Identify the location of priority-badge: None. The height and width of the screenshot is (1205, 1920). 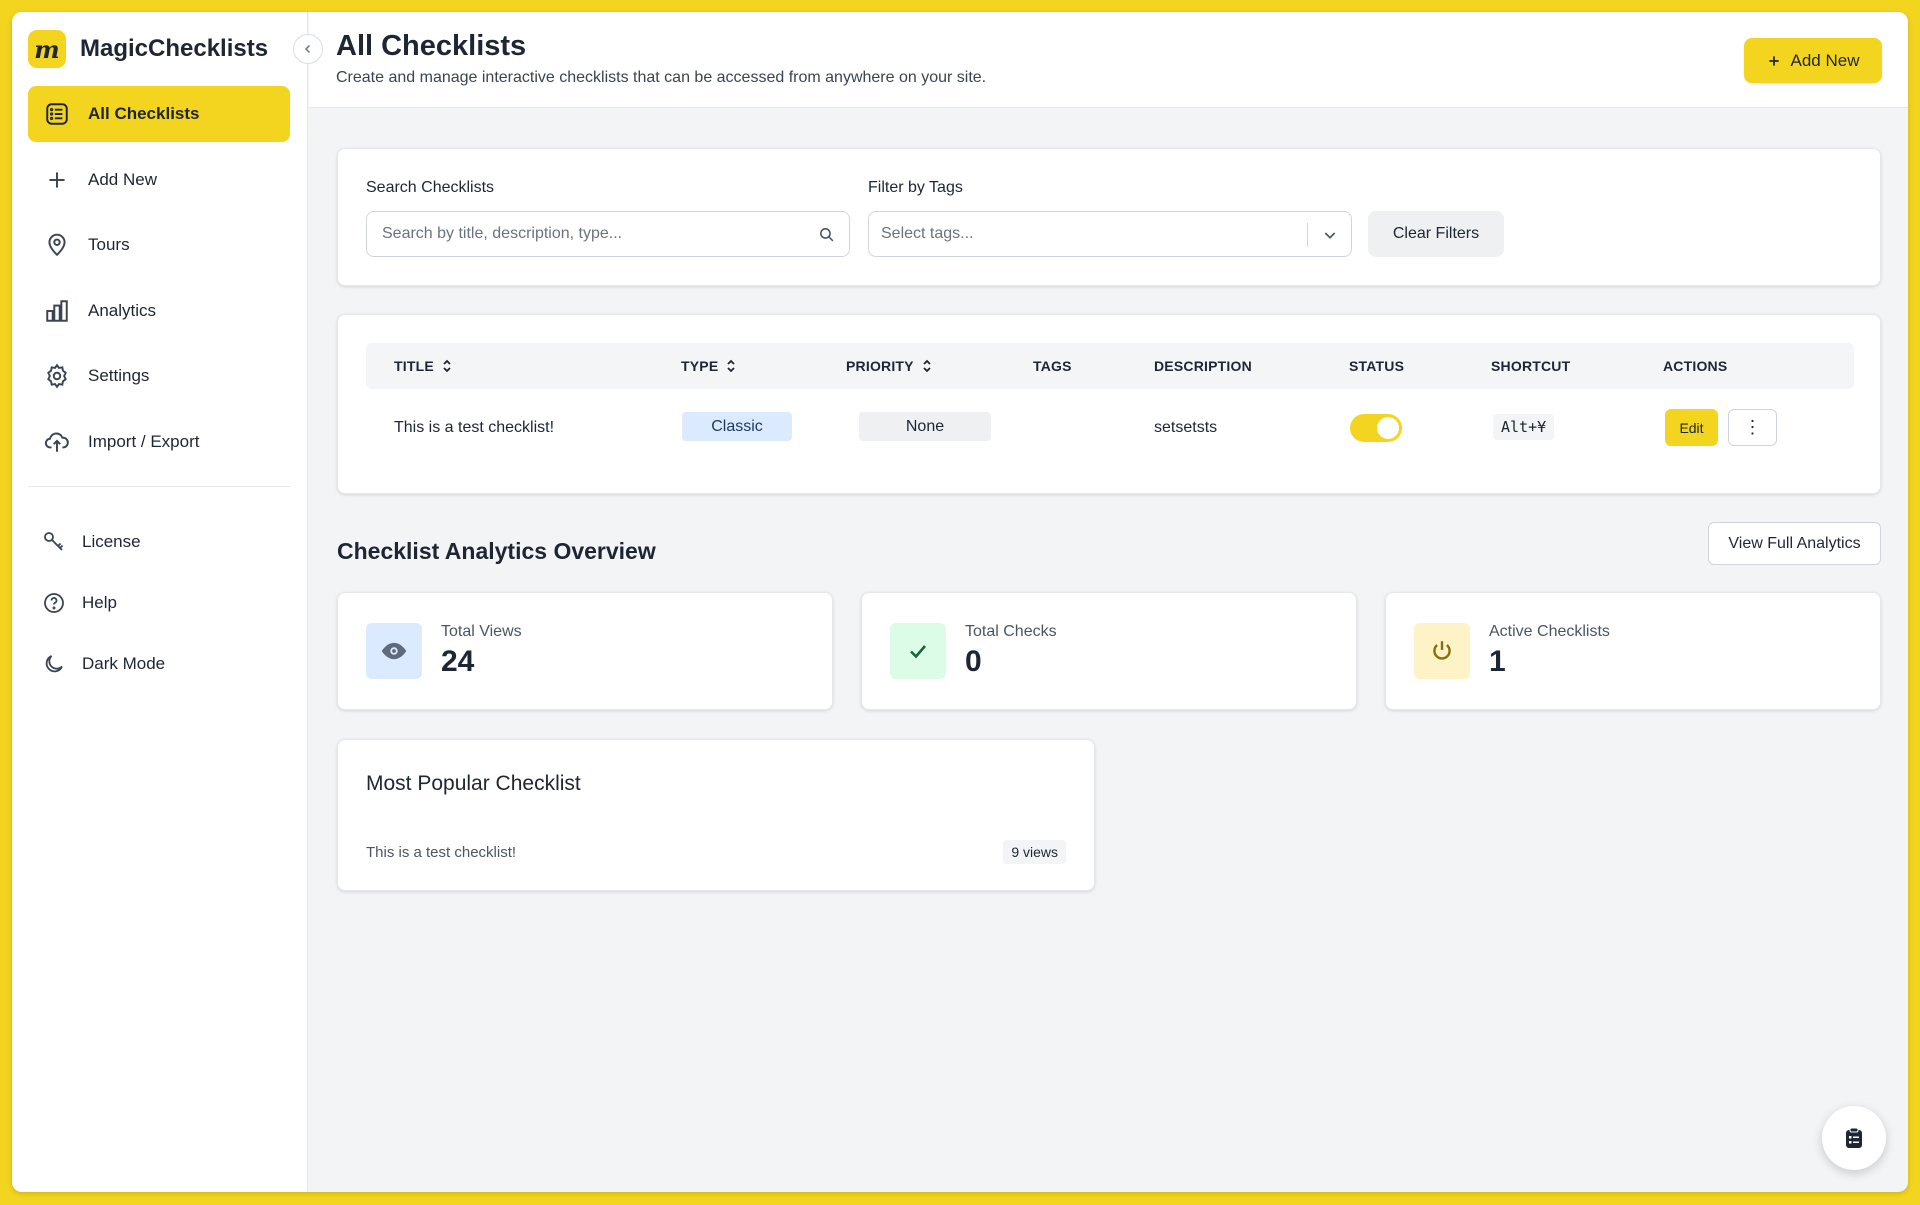
(925, 426).